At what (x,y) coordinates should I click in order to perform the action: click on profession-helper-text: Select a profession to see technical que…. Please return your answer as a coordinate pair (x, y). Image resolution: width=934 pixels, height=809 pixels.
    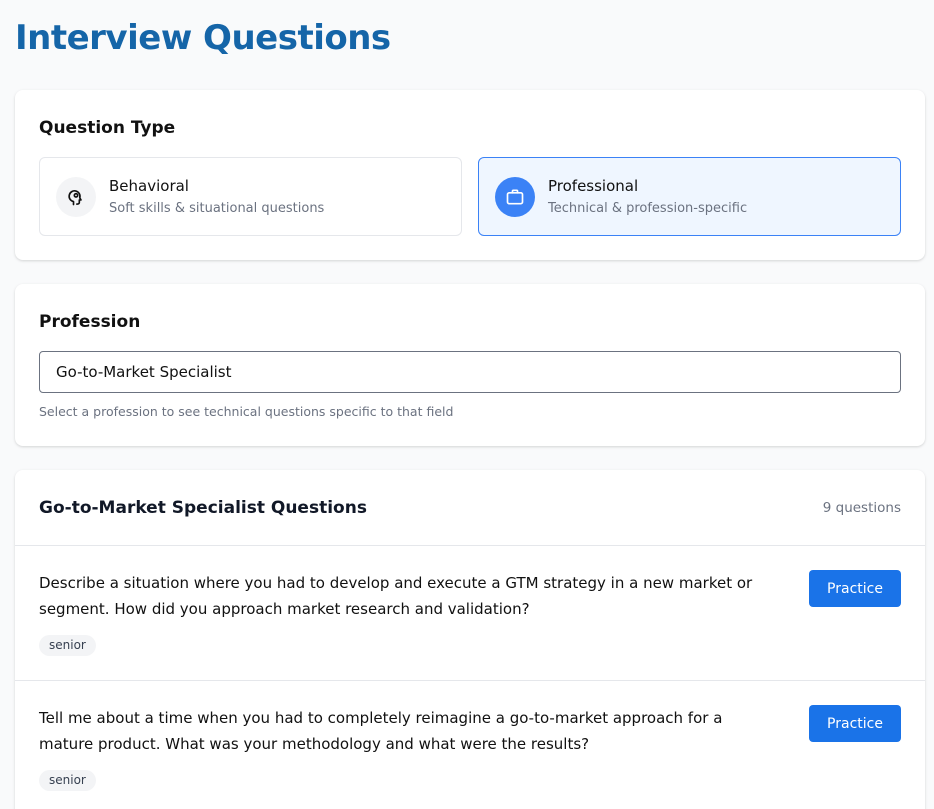
    Looking at the image, I should click on (246, 411).